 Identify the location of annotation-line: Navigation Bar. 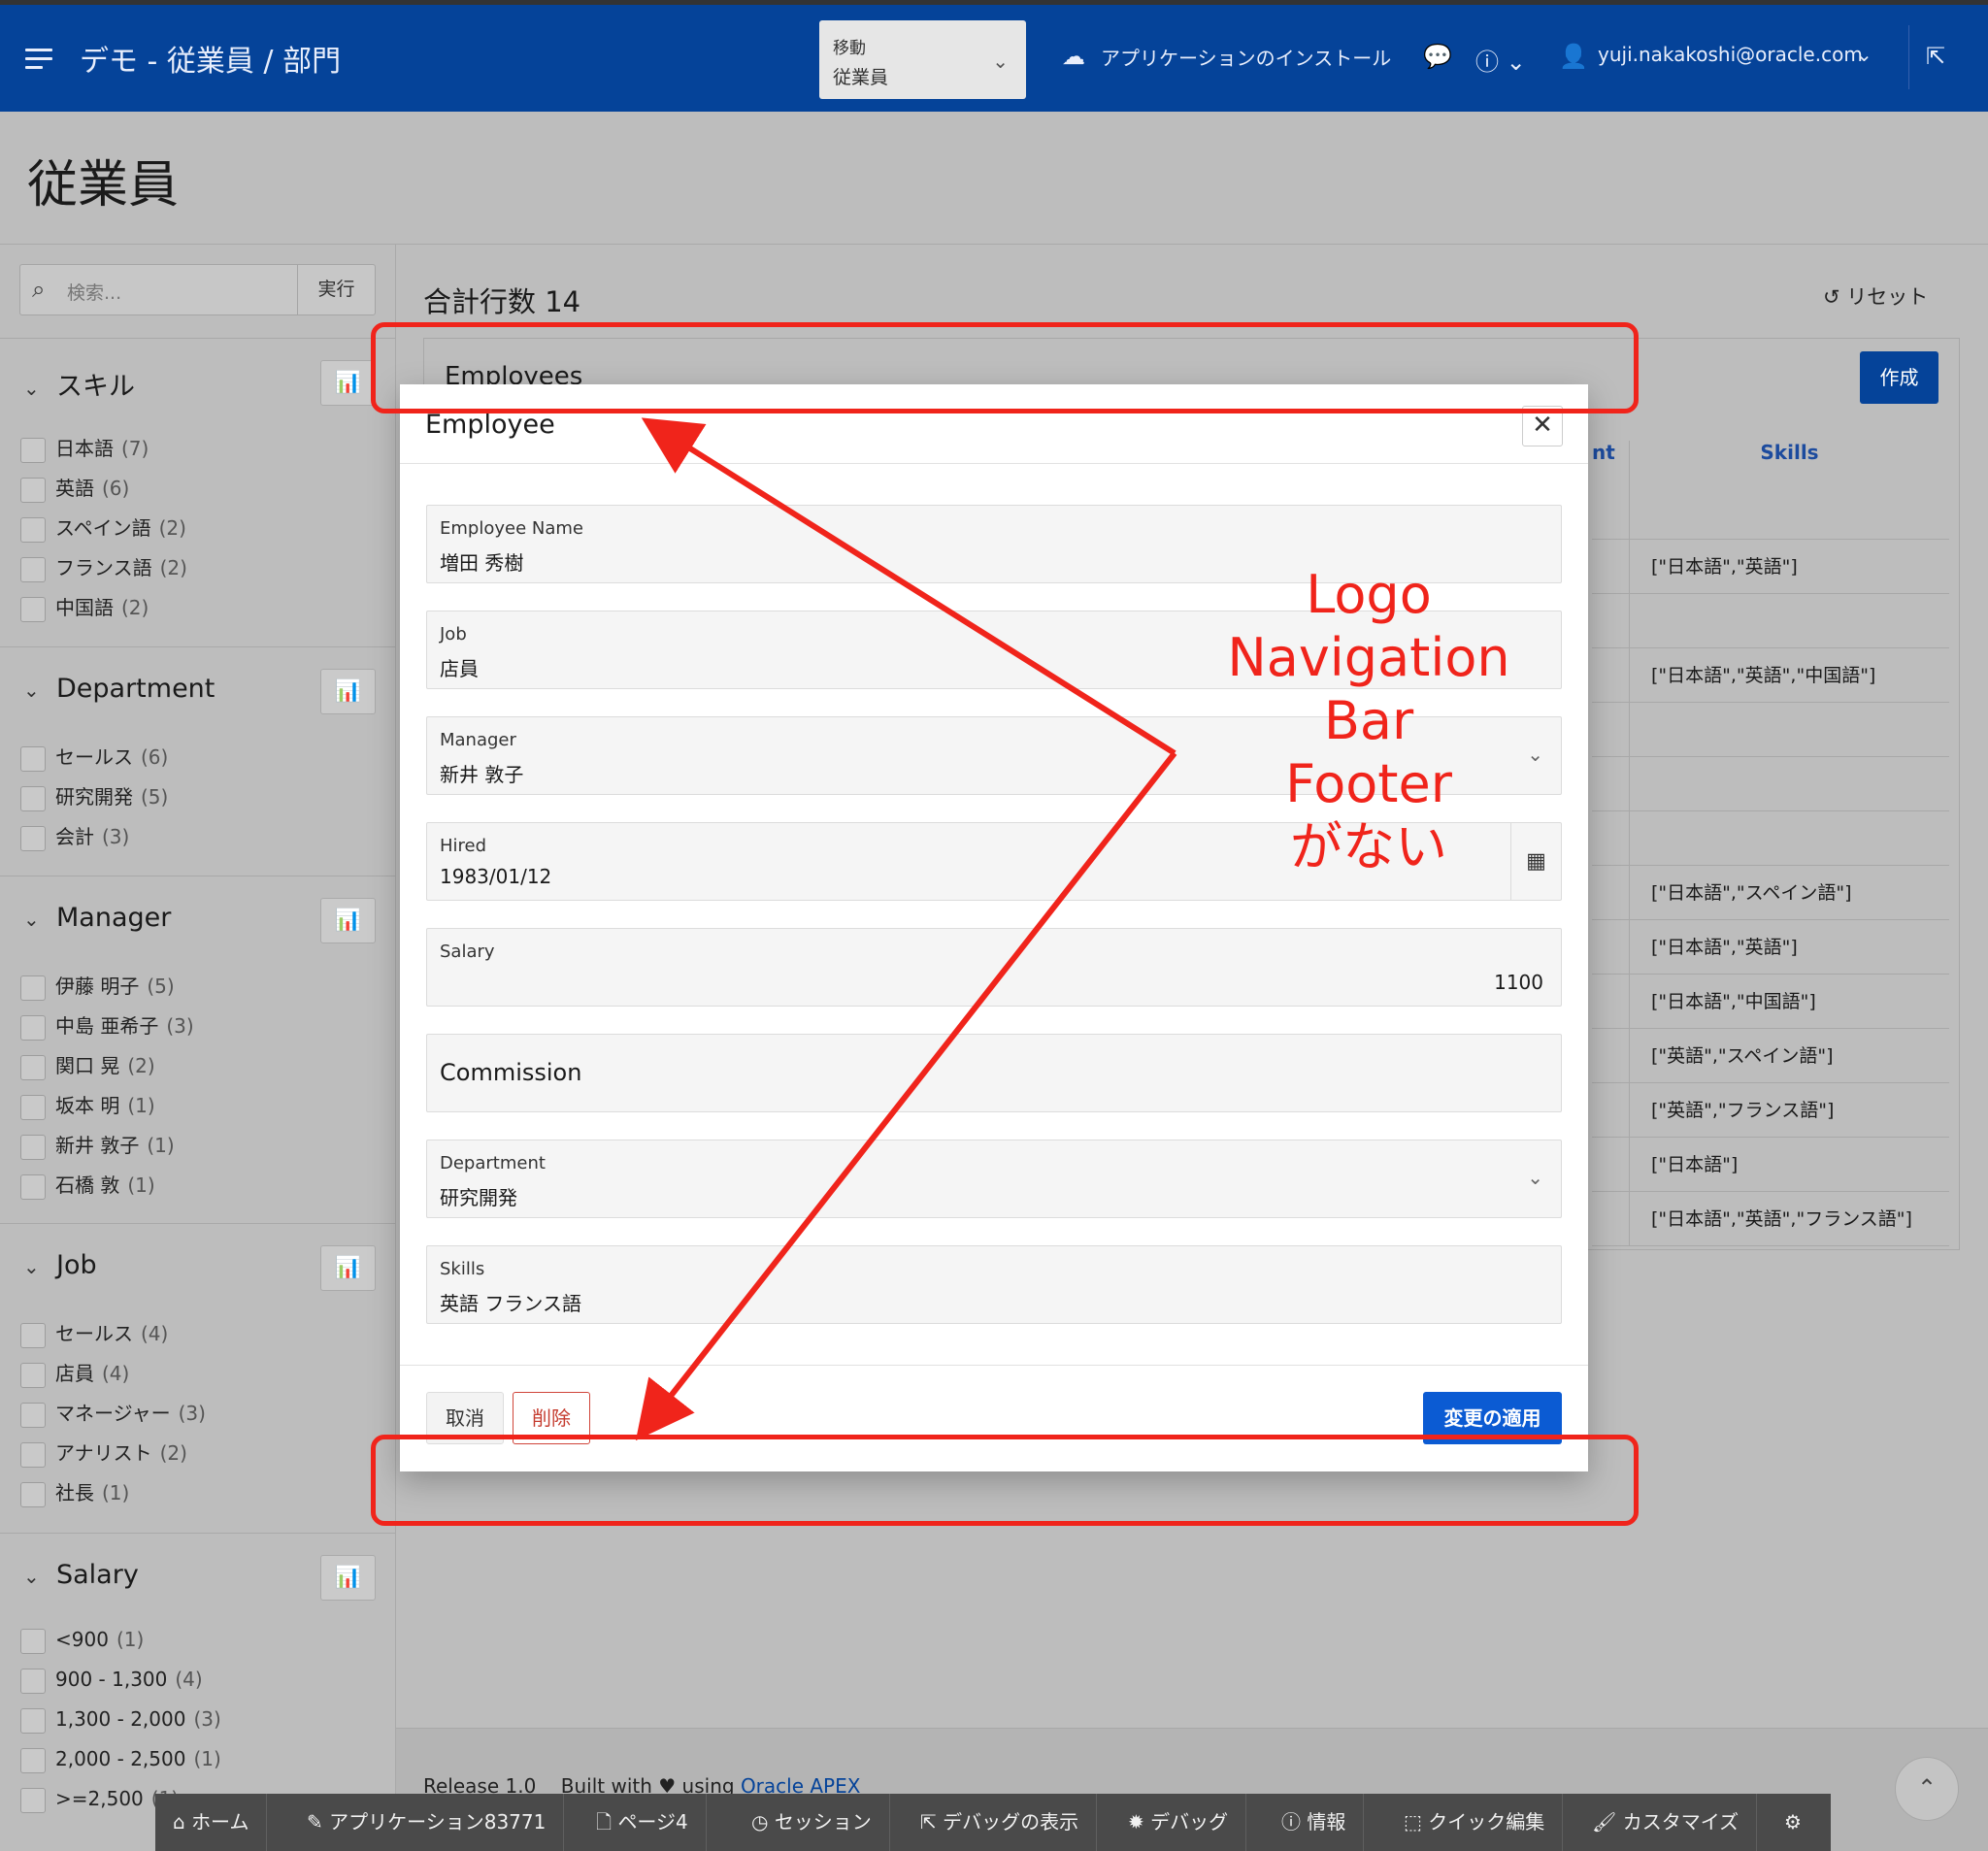
(1368, 689).